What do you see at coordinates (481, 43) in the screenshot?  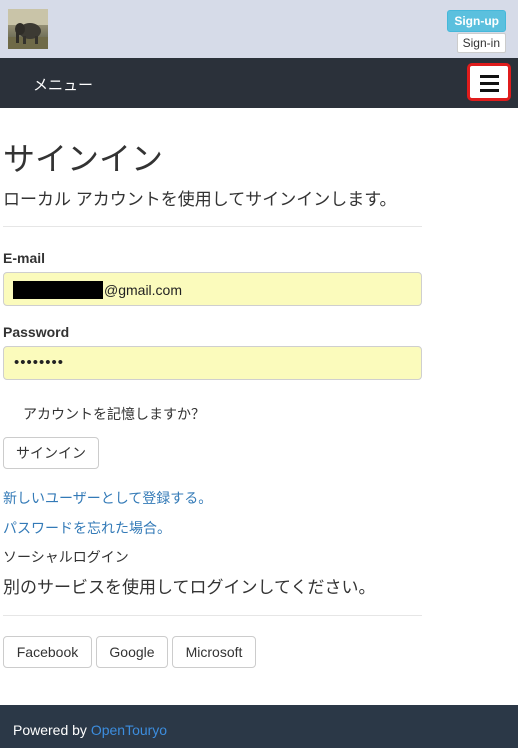 I see `signin-button: Sign-in` at bounding box center [481, 43].